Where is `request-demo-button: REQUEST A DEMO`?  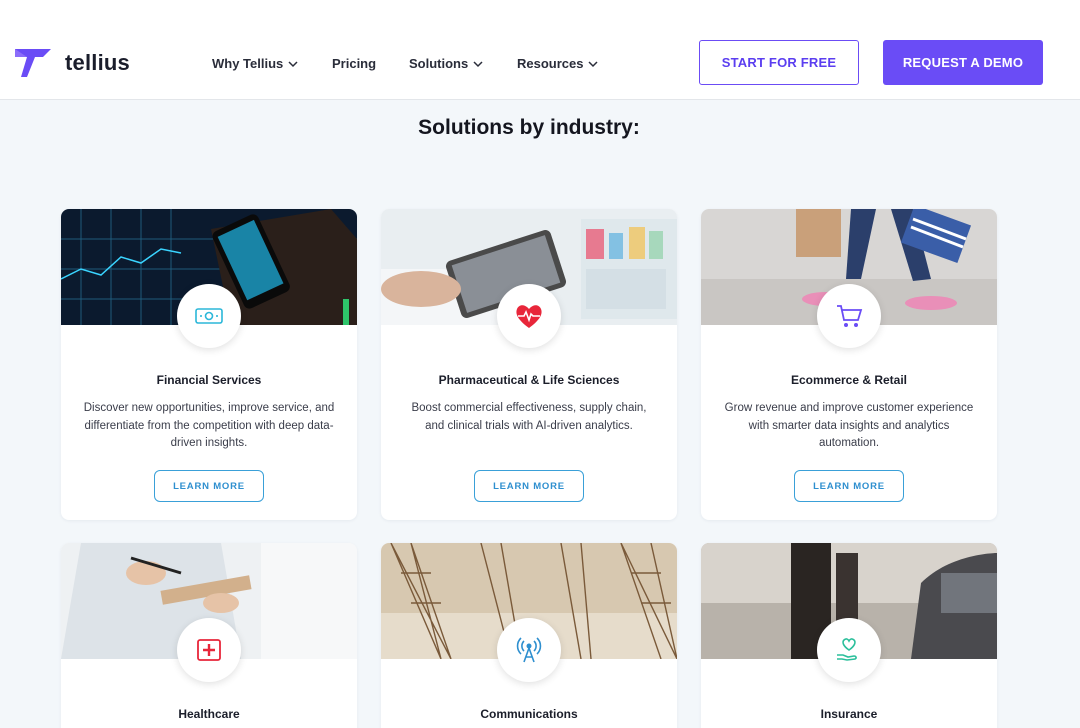 request-demo-button: REQUEST A DEMO is located at coordinates (963, 62).